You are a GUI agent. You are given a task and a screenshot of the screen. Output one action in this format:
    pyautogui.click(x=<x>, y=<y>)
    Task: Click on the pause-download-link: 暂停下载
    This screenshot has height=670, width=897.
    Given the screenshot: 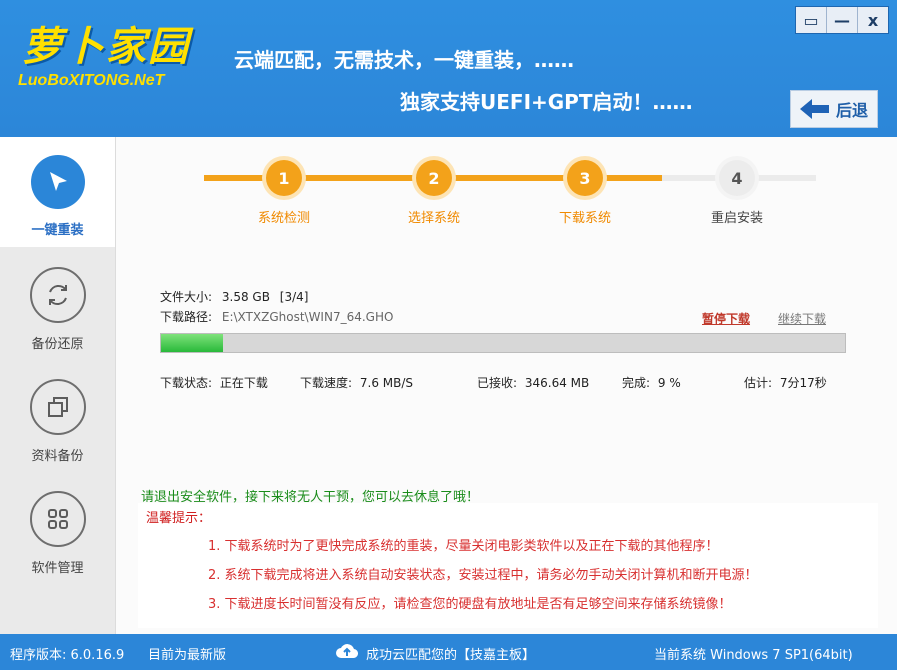 What is the action you would take?
    pyautogui.click(x=726, y=318)
    